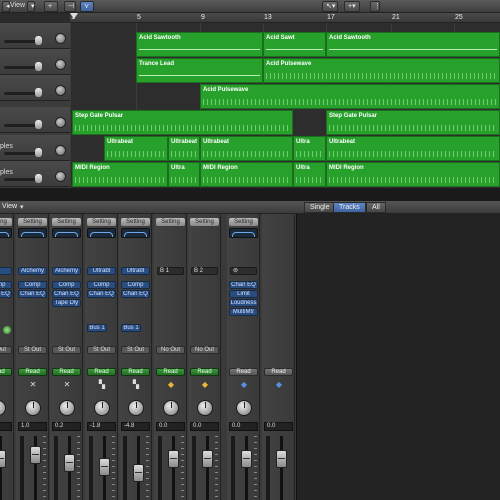 The width and height of the screenshot is (500, 500). I want to click on instrument-slot, so click(6, 271).